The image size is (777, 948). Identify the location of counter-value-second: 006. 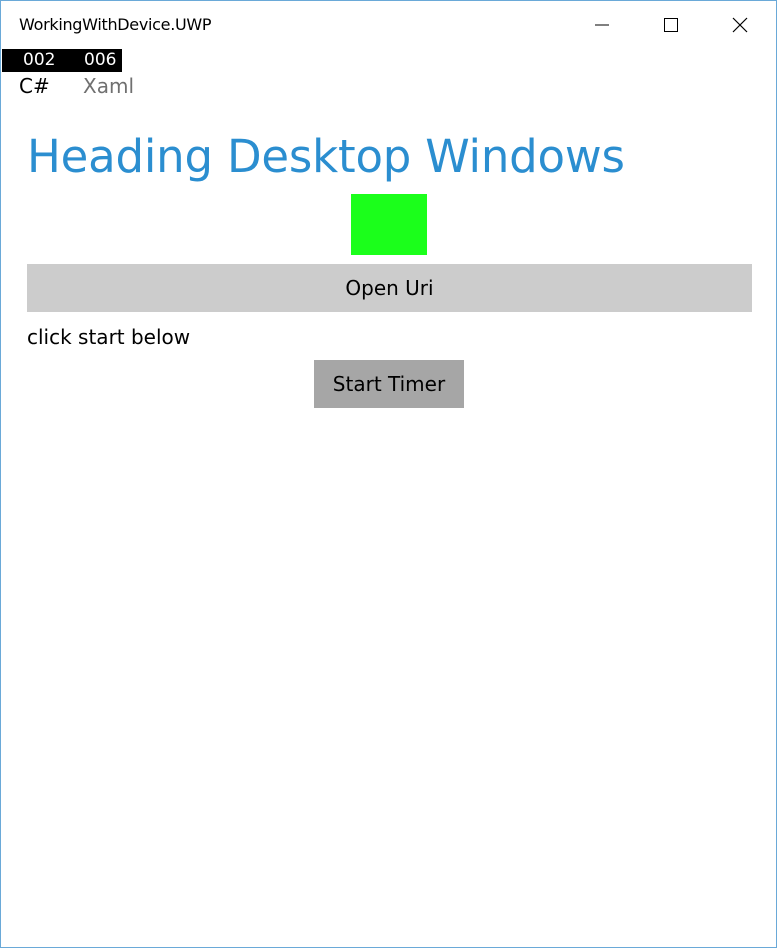
(100, 60).